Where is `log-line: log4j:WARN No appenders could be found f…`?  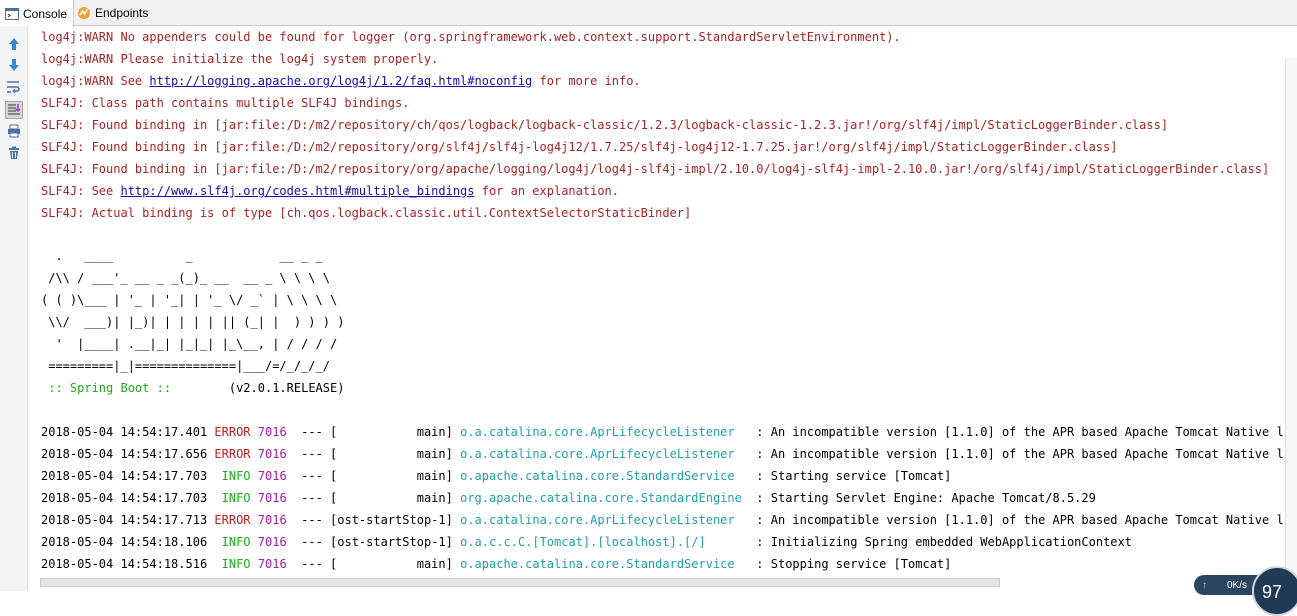 log-line: log4j:WARN No appenders could be found f… is located at coordinates (471, 37).